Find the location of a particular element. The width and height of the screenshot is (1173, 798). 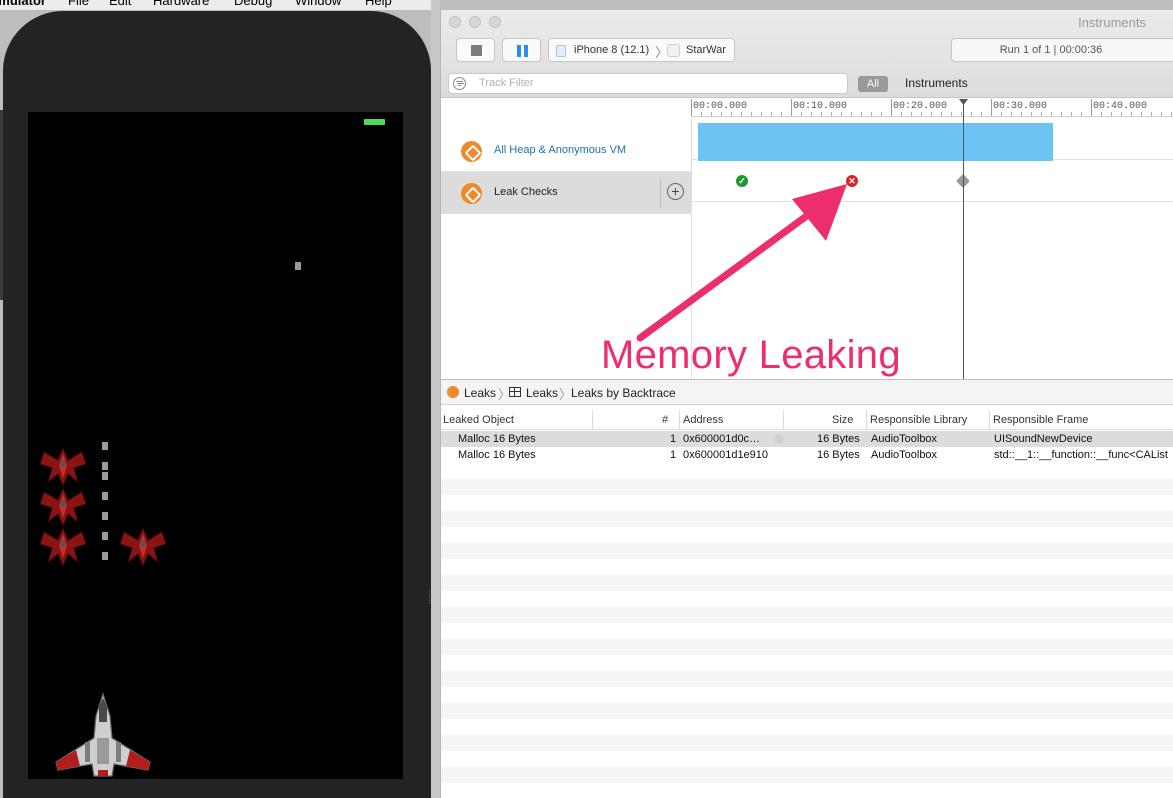

cell-library: AudioToolbox is located at coordinates (904, 455).